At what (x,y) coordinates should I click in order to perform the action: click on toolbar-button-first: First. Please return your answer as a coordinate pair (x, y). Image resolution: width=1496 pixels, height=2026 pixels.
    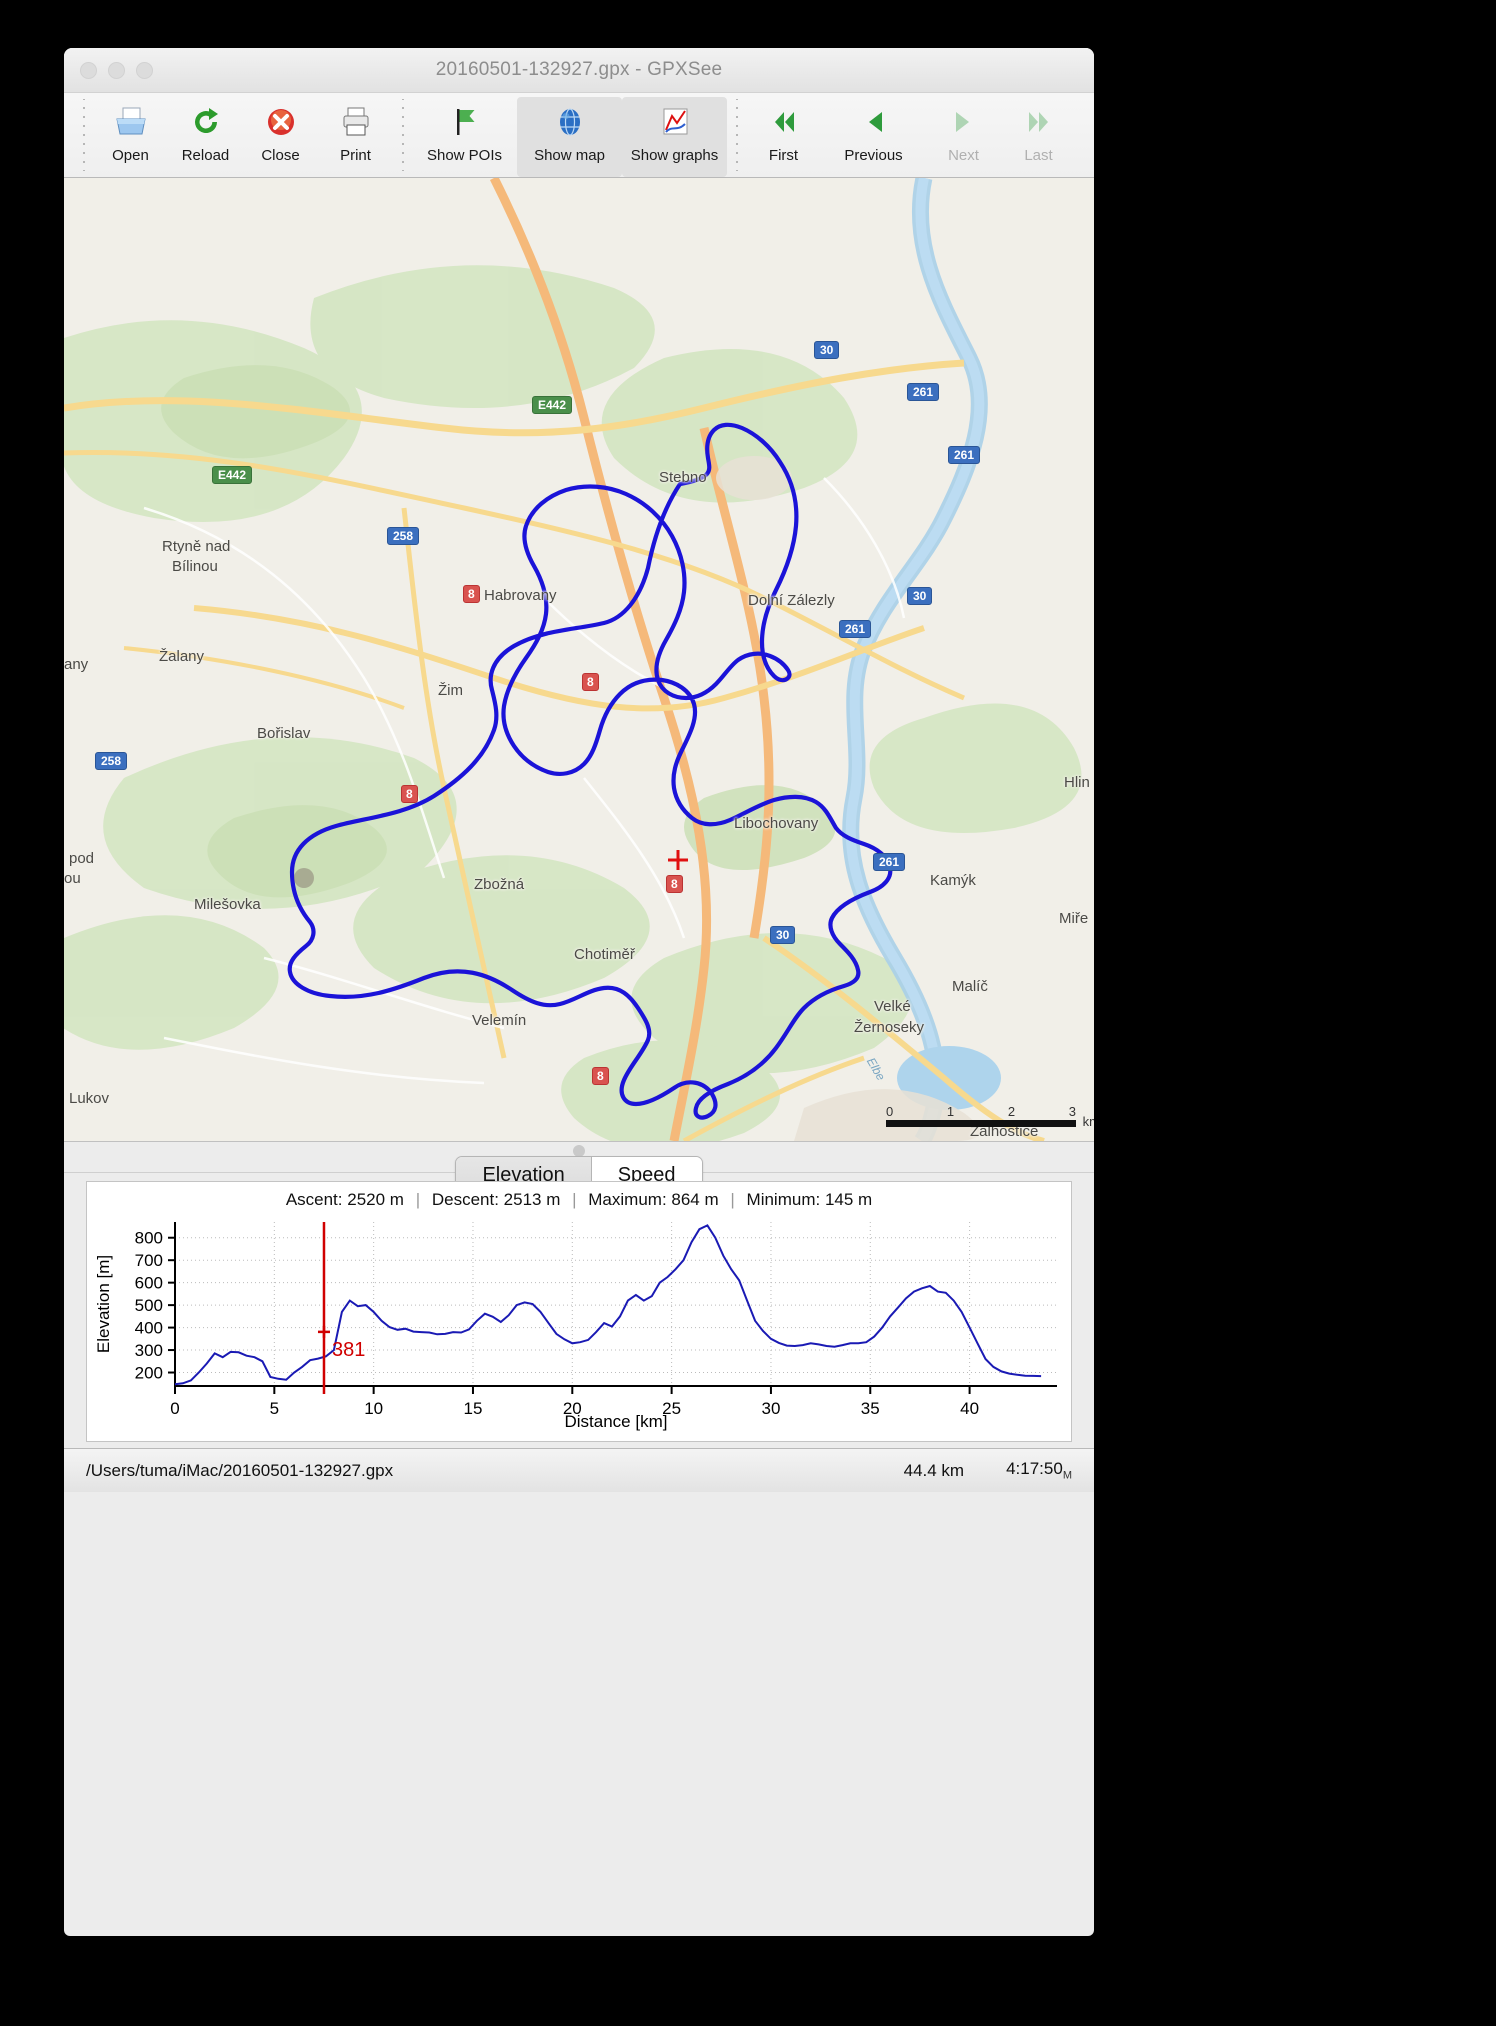
    Looking at the image, I should click on (783, 137).